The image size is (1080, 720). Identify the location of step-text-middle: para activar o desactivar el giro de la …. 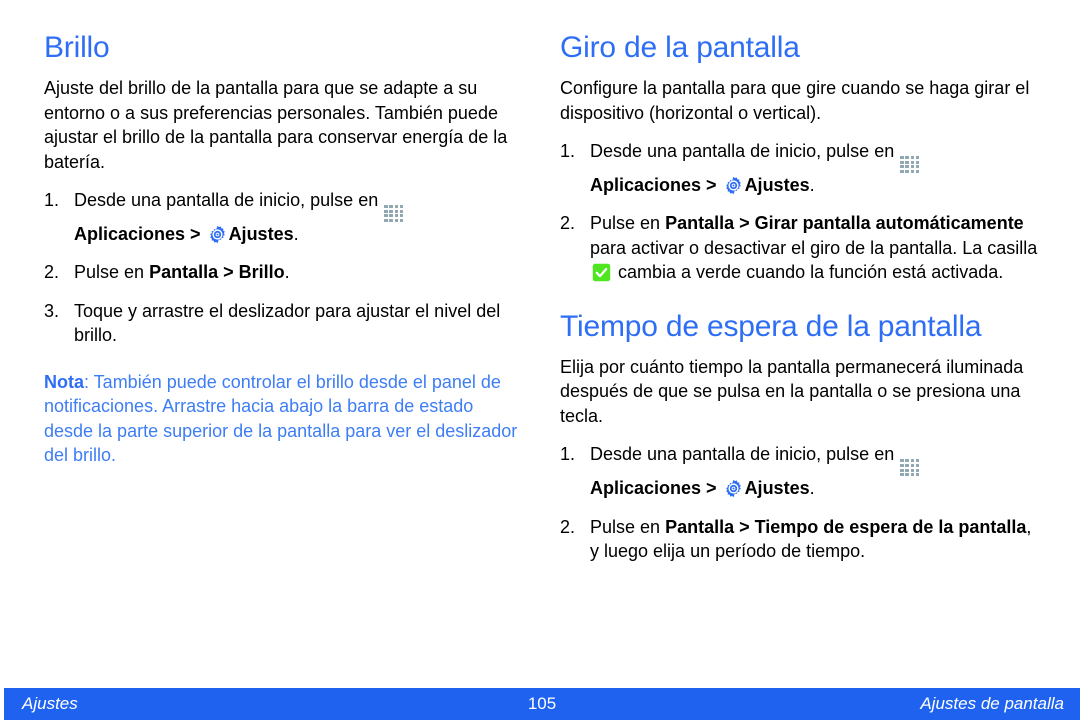
(814, 247).